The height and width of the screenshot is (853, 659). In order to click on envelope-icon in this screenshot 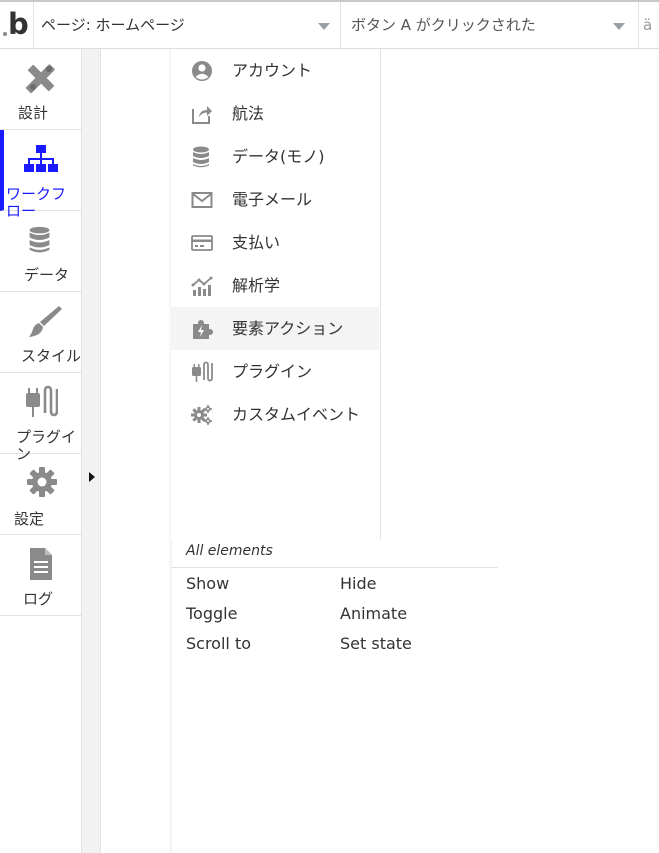, I will do `click(202, 200)`.